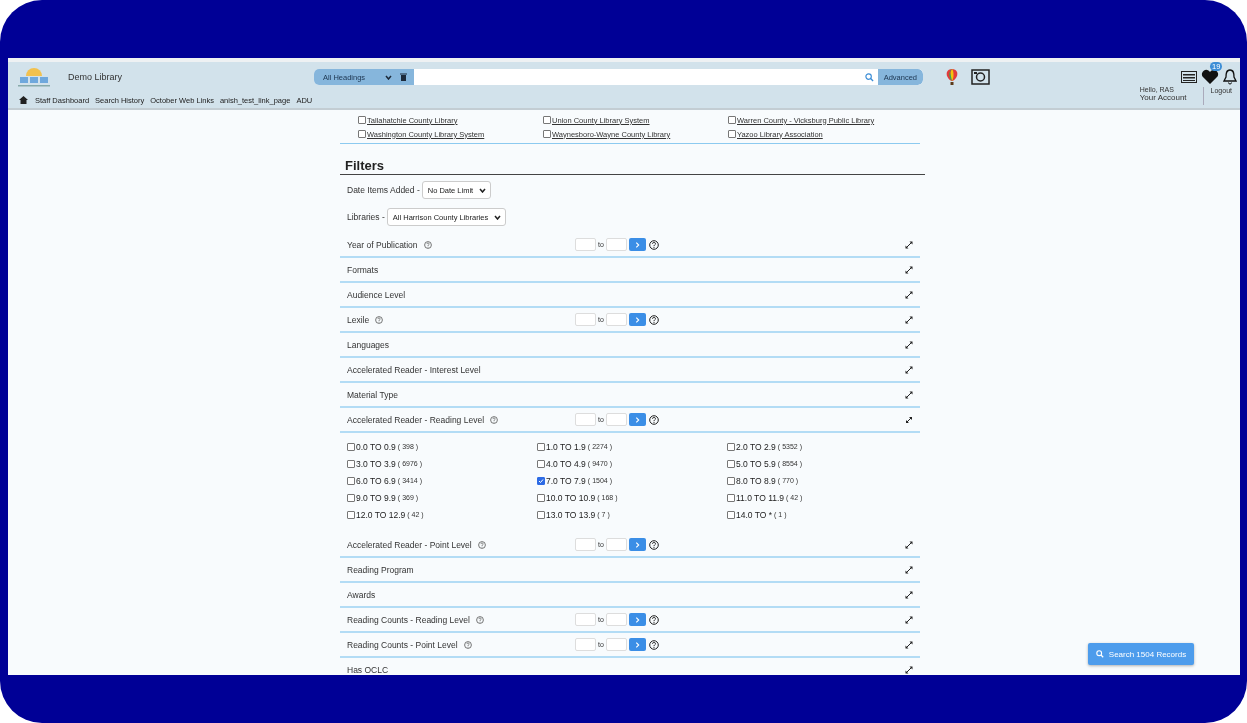  What do you see at coordinates (566, 480) in the screenshot?
I see `option-label: 7.0 TO 7.9` at bounding box center [566, 480].